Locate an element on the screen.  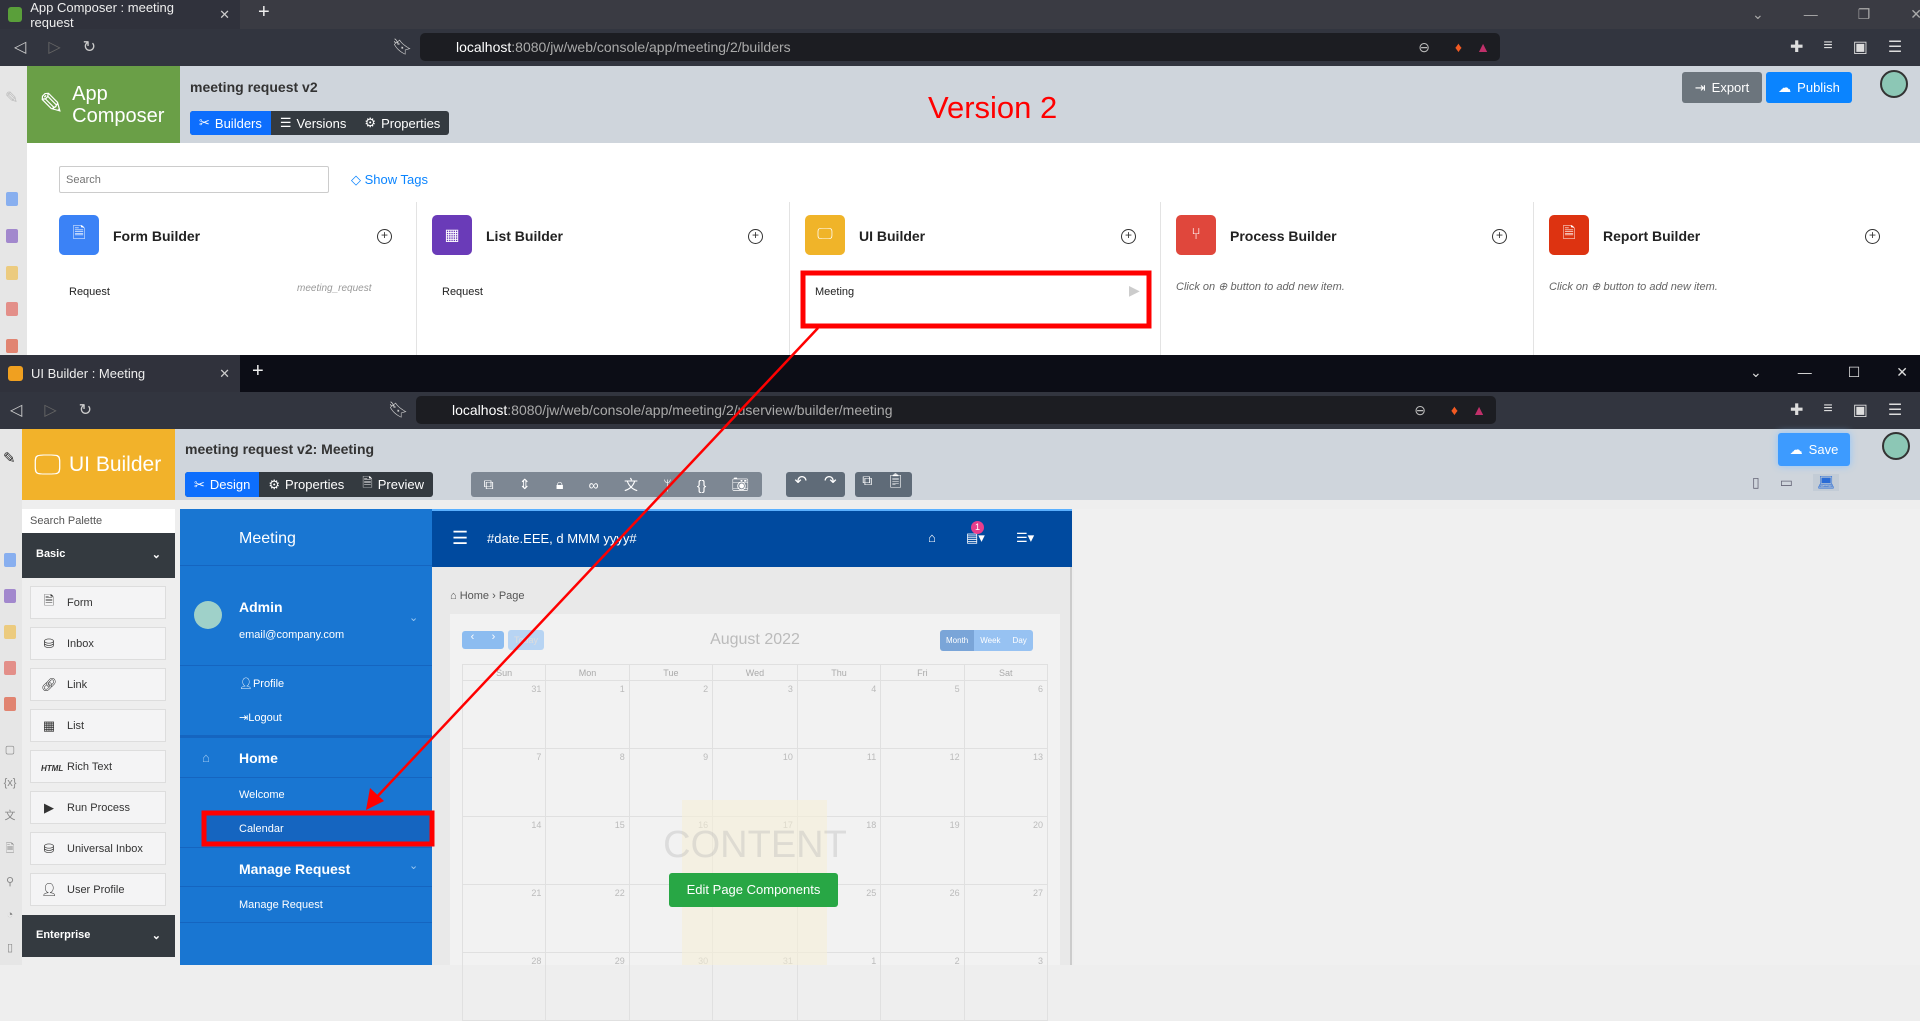
minimize-button: — is located at coordinates (1811, 14).